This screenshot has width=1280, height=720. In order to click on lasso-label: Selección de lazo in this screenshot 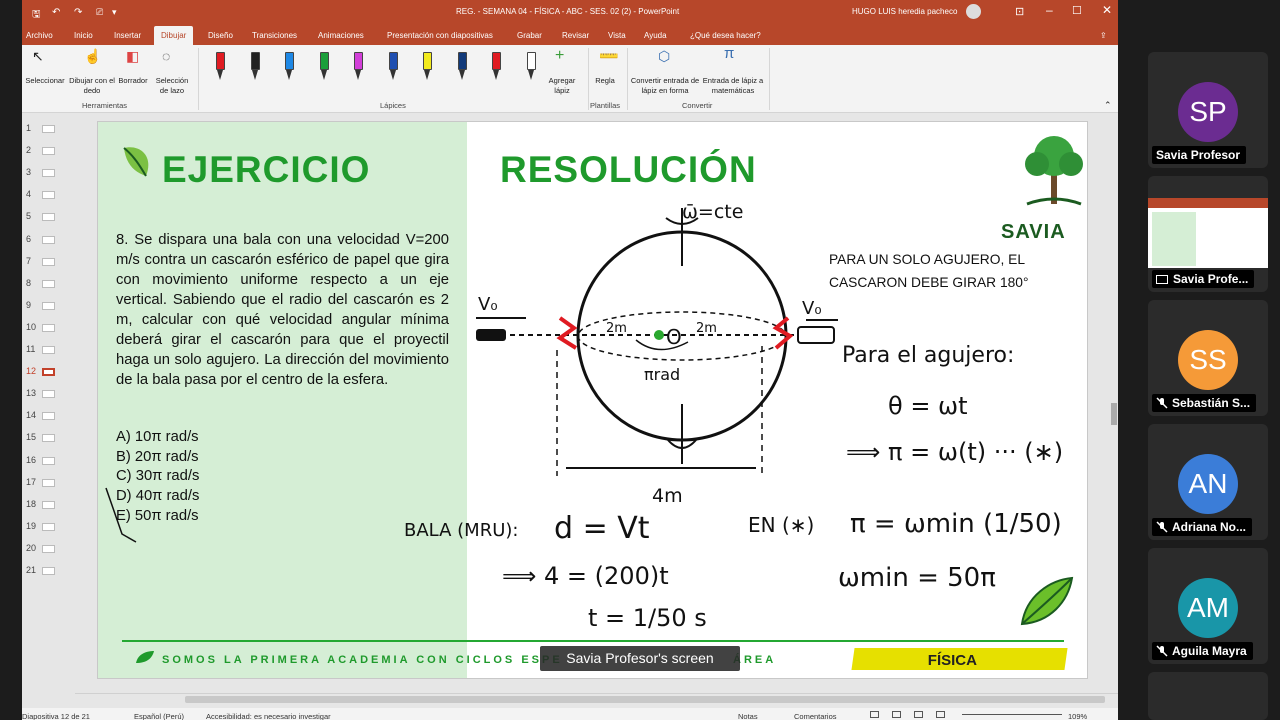, I will do `click(172, 86)`.